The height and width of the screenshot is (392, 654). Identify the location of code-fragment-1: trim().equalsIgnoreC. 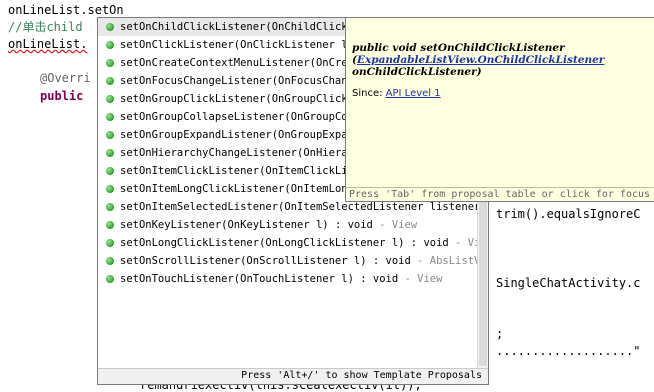
(568, 214).